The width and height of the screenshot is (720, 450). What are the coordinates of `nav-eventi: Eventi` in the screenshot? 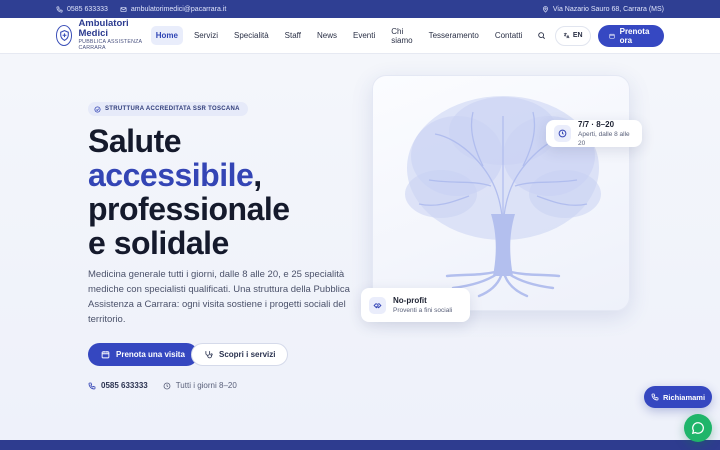 It's located at (364, 35).